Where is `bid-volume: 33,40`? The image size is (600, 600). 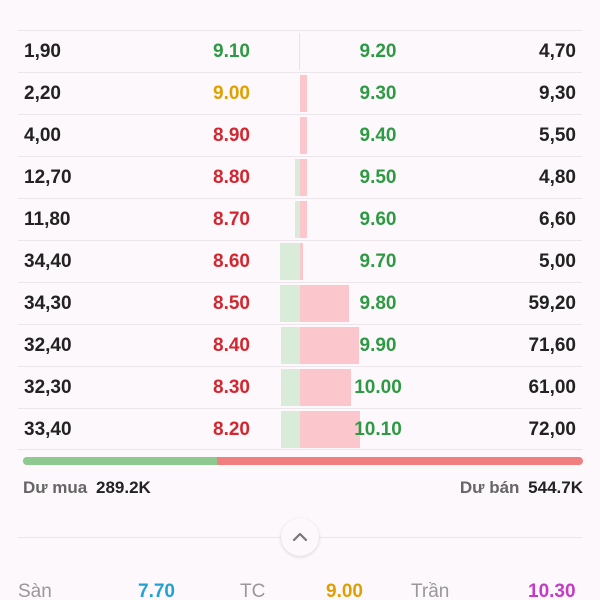 bid-volume: 33,40 is located at coordinates (48, 429).